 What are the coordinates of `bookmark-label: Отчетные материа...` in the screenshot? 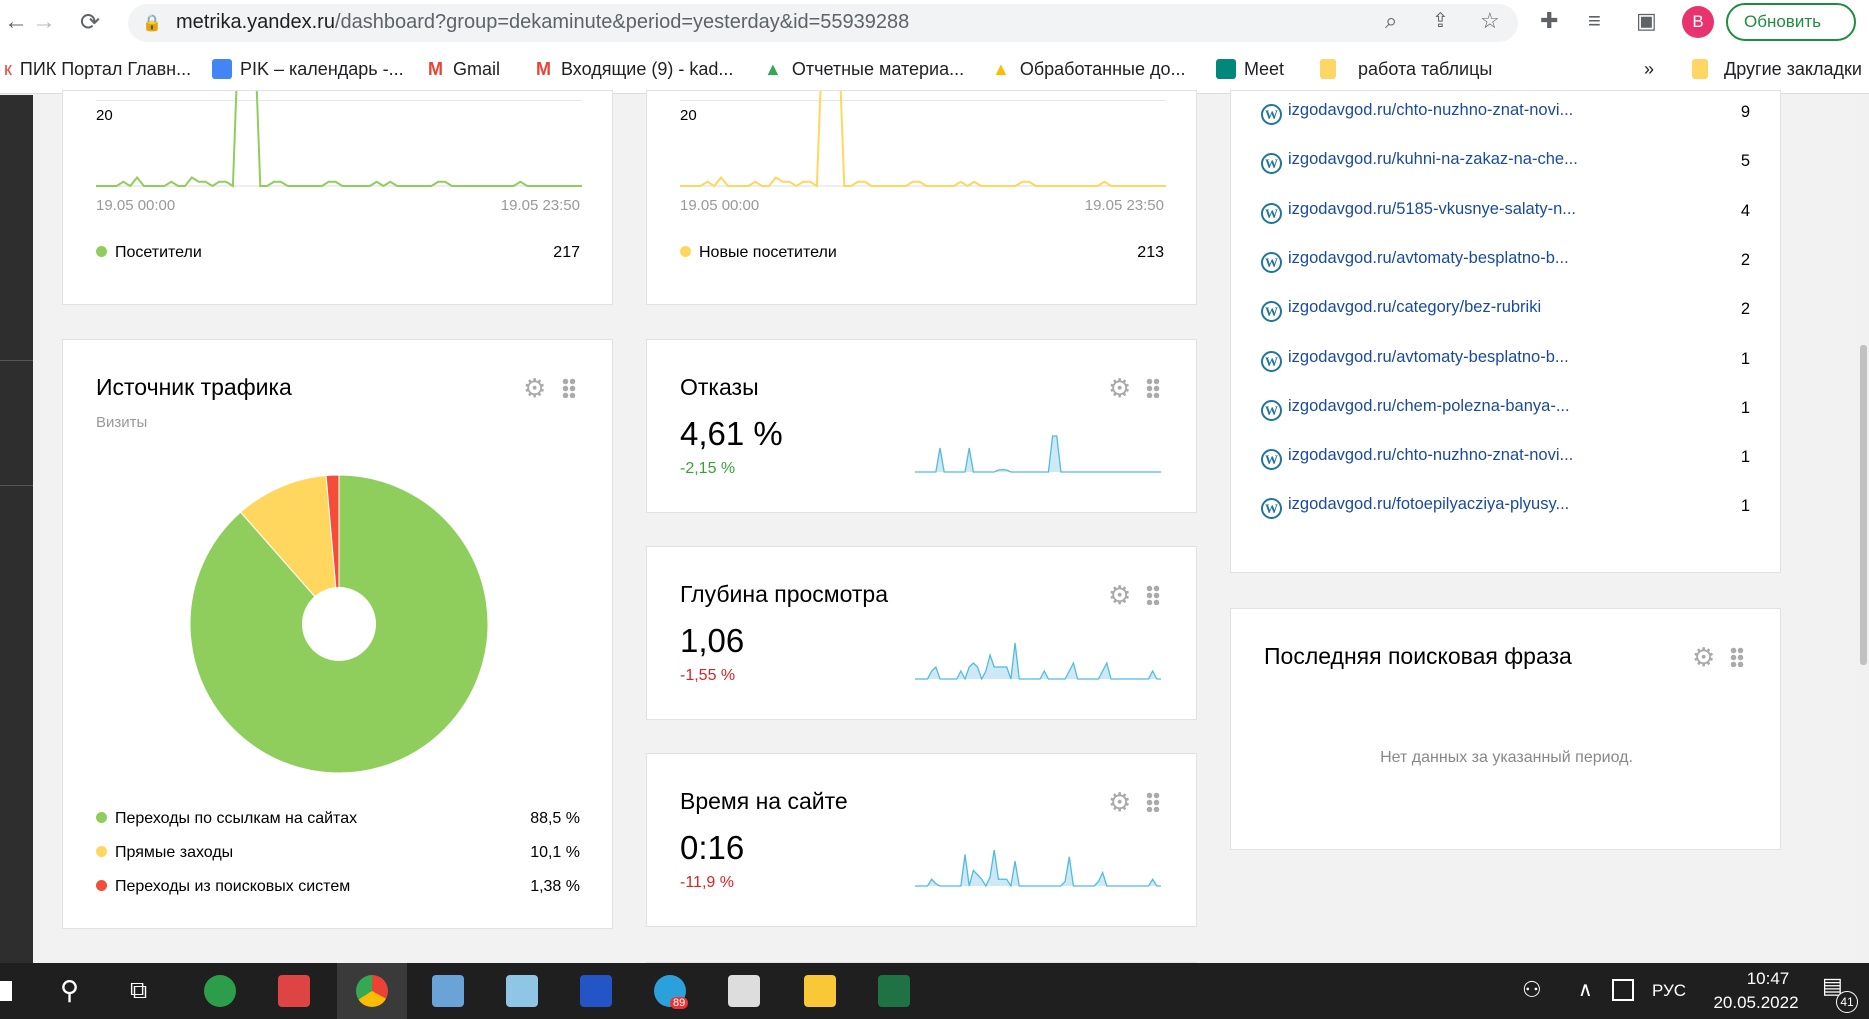 It's located at (878, 69).